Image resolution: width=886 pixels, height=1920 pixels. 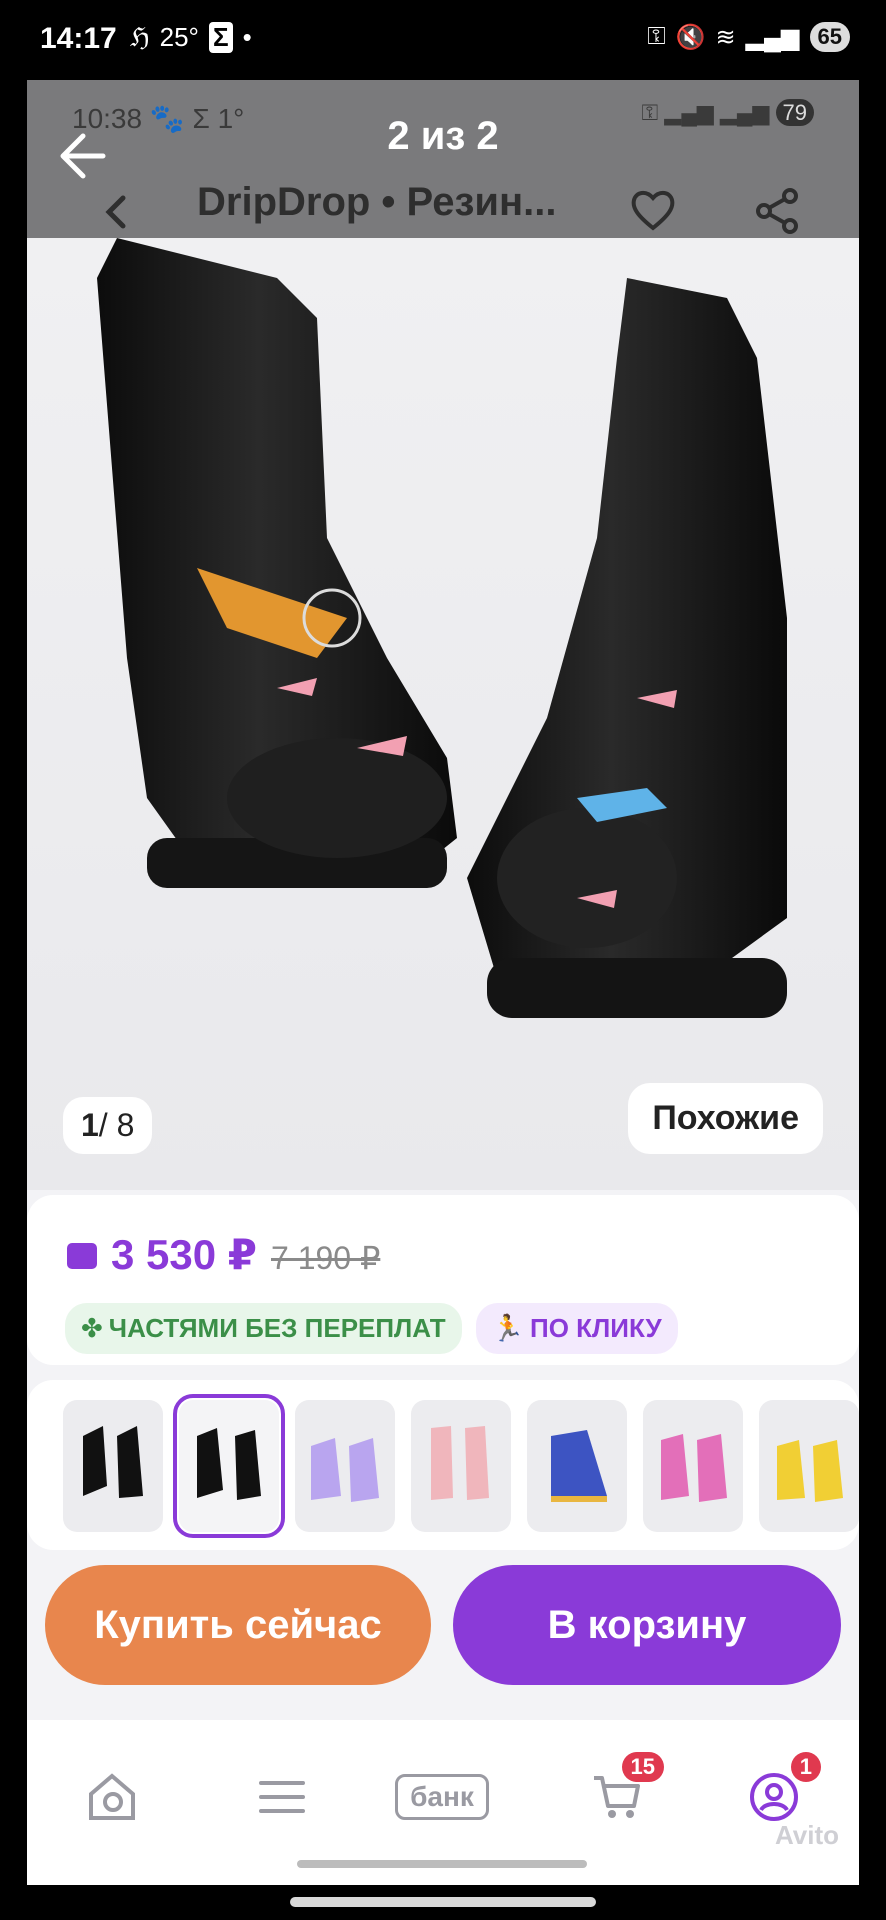 I want to click on key-icon: ⚿, so click(x=656, y=36).